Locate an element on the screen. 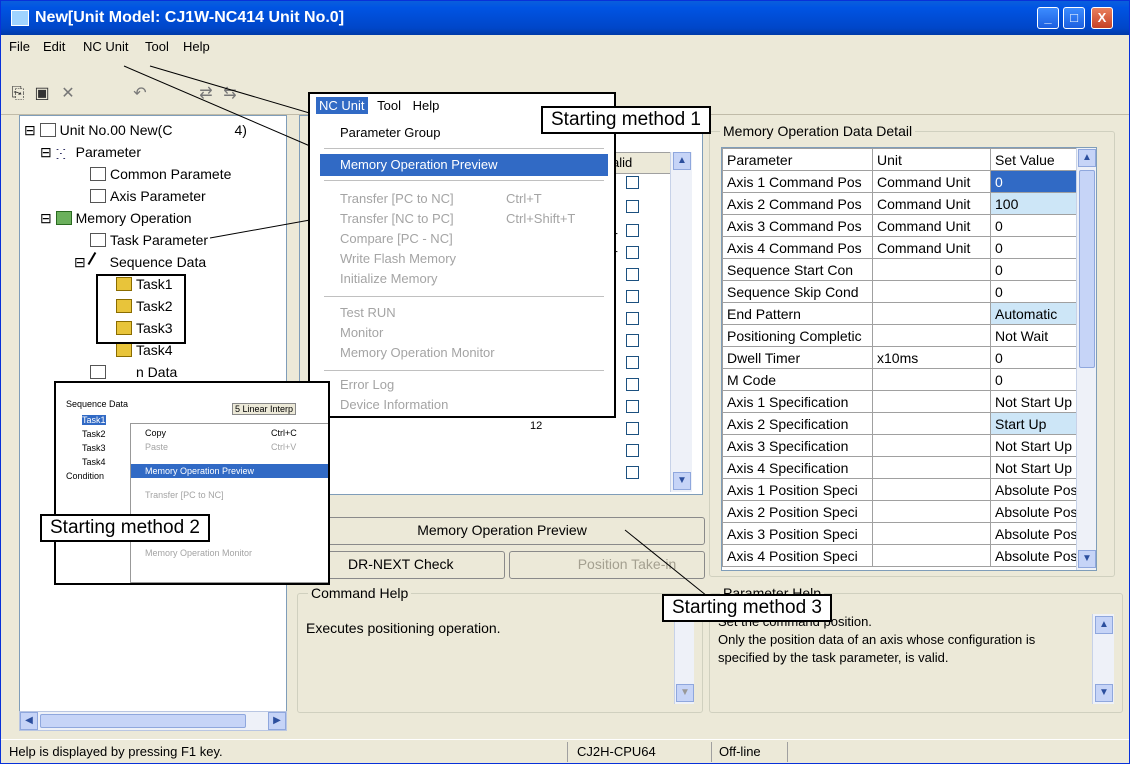 This screenshot has height=764, width=1130. menu-item-compare: Compare [PC - NC] is located at coordinates (464, 239).